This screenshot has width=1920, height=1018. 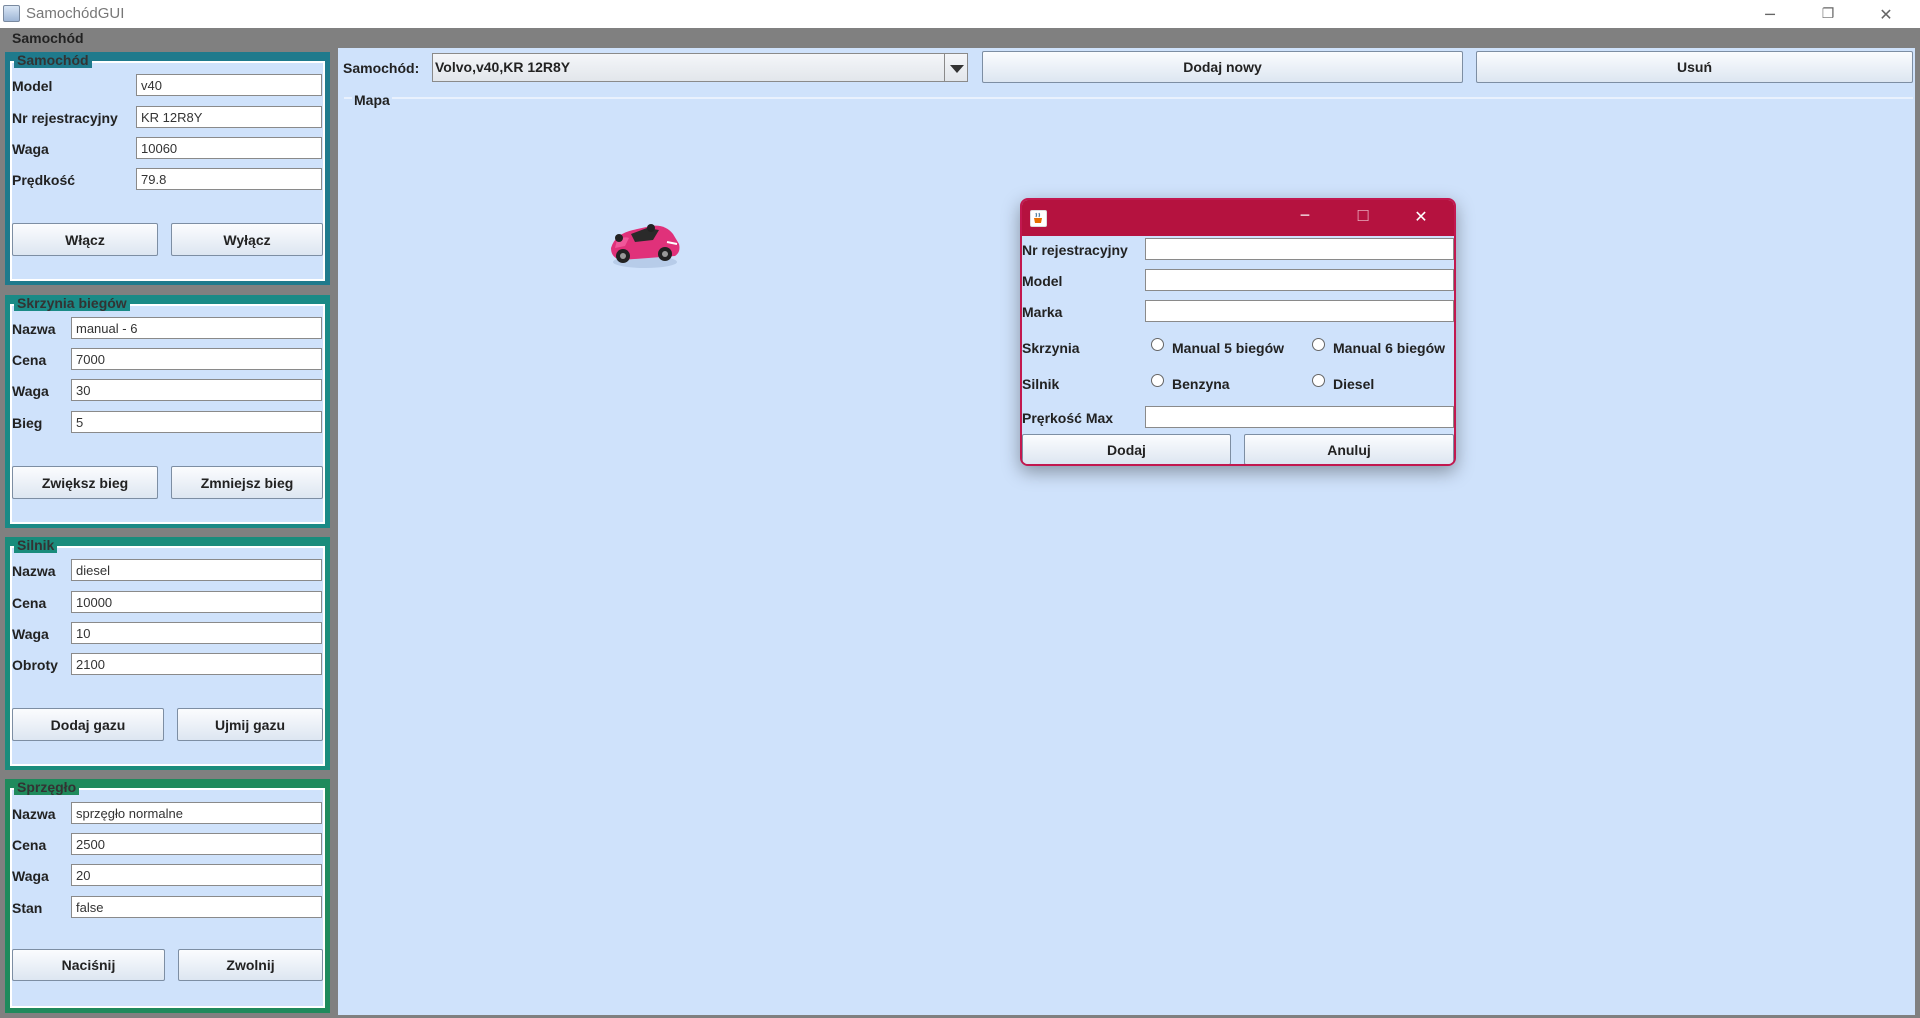 I want to click on skrzynia-legend: Skrzynia biegów, so click(x=72, y=303).